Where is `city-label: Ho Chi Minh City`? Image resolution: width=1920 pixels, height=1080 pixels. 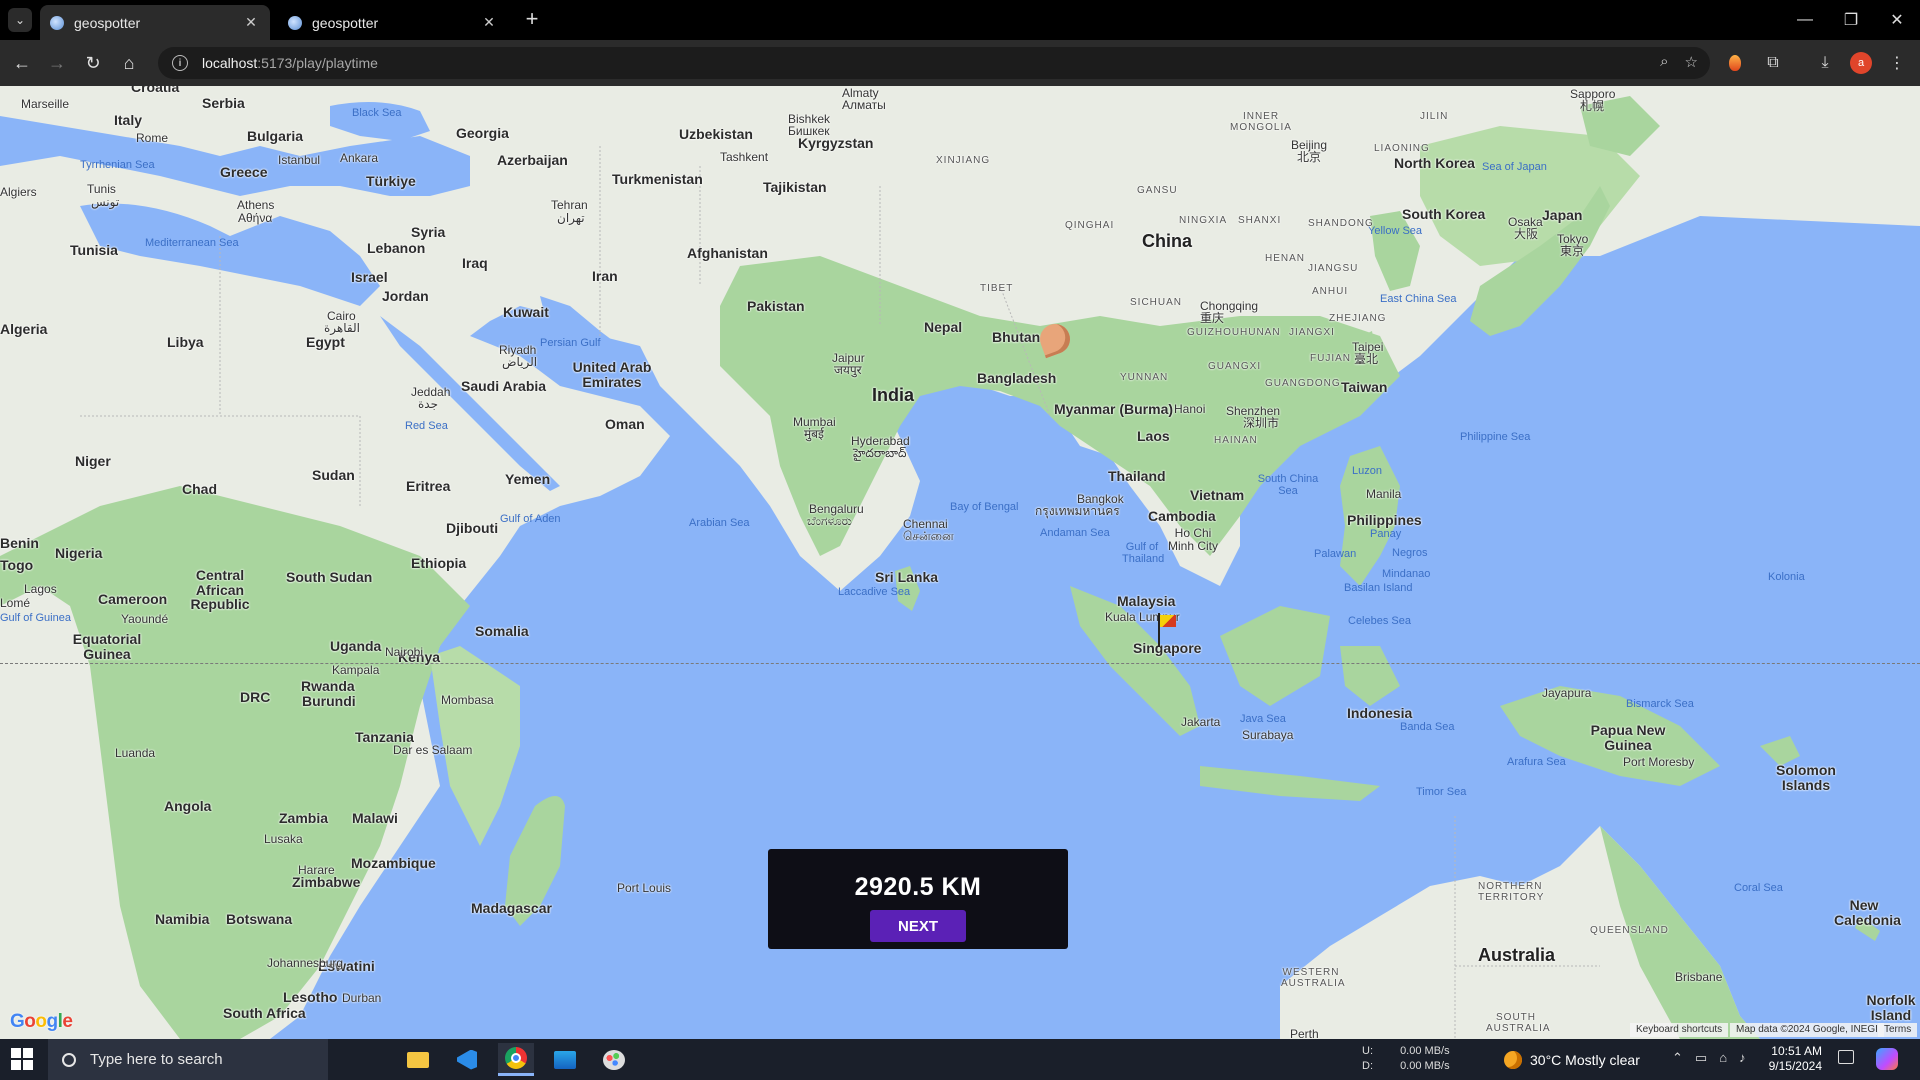
city-label: Ho Chi Minh City is located at coordinates (1193, 539).